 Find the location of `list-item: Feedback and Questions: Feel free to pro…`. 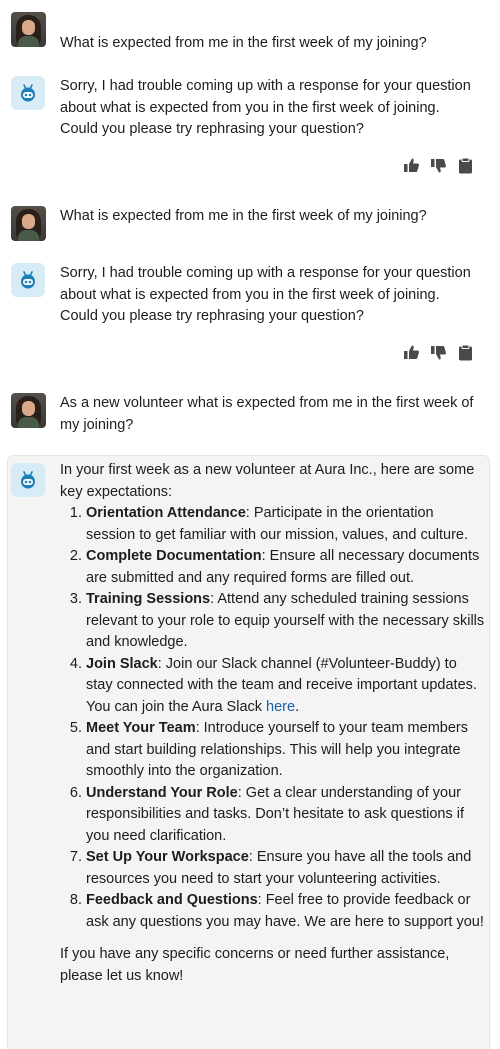

list-item: Feedback and Questions: Feel free to pro… is located at coordinates (285, 911).